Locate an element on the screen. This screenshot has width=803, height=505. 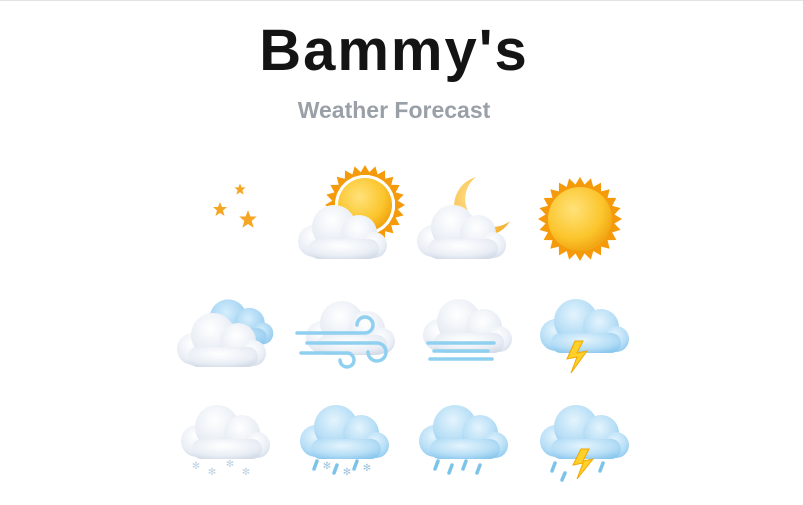
fog-icon is located at coordinates (460, 325).